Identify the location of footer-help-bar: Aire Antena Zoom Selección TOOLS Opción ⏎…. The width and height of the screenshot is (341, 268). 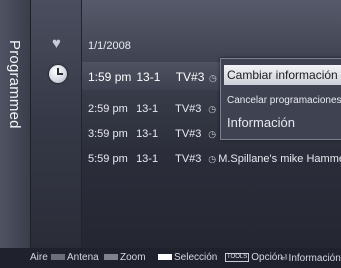
(170, 258).